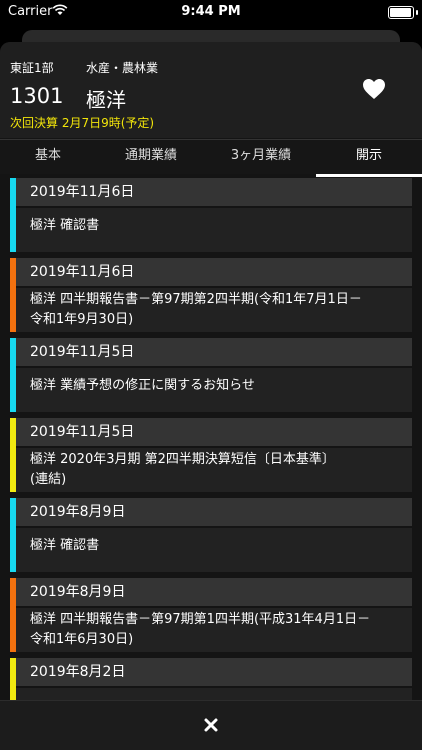 This screenshot has height=750, width=422. I want to click on disclosure-title-line: 令和1年9月30日), so click(82, 319).